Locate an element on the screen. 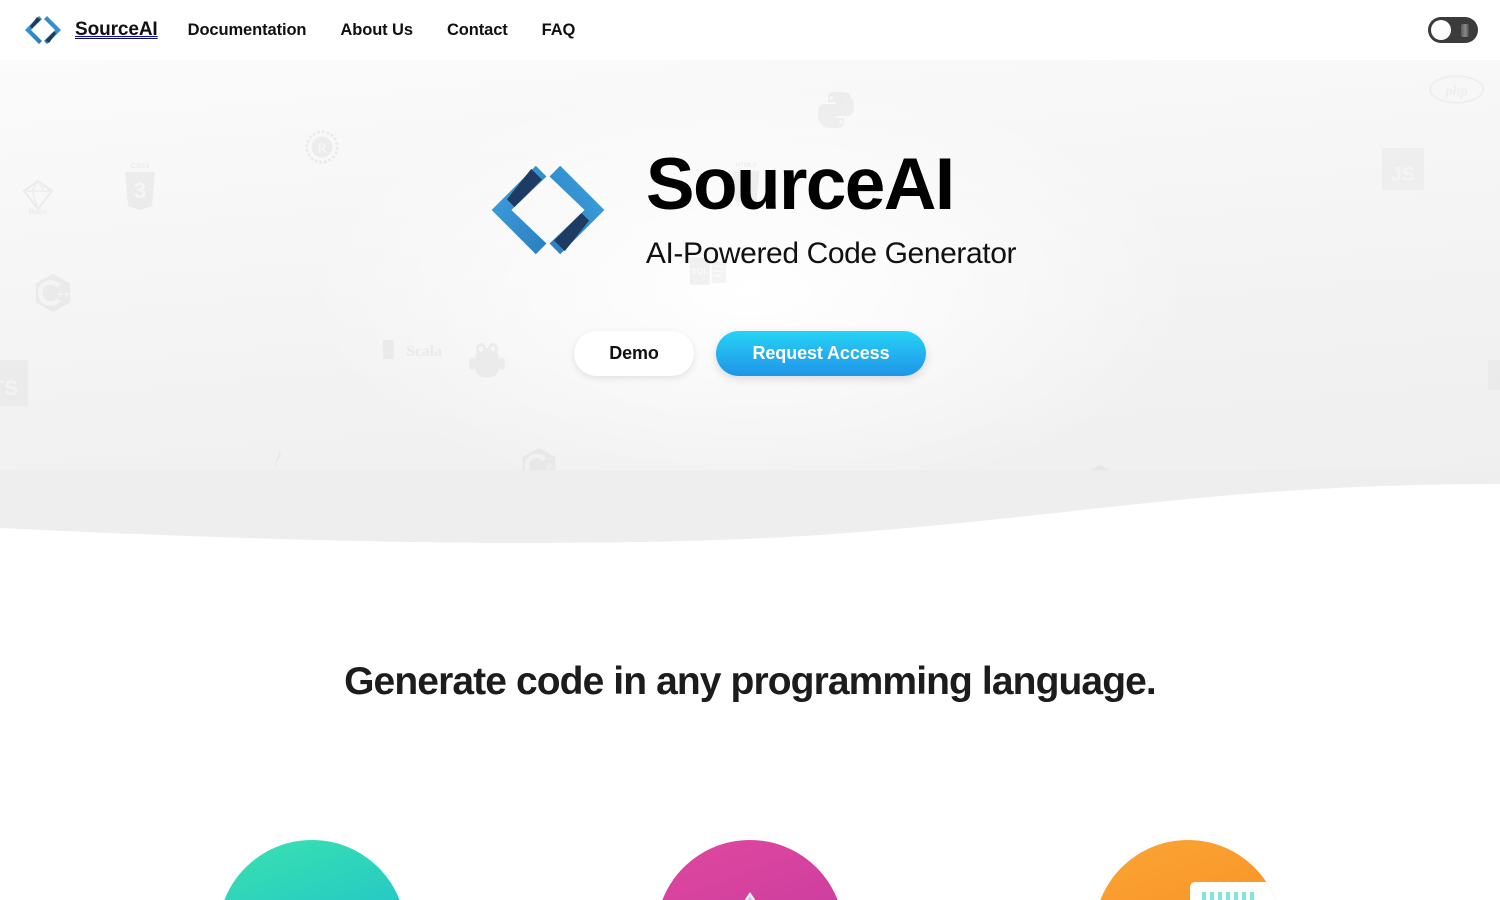 The image size is (1500, 900). team-collaboration-illustration-icon is located at coordinates (312, 870).